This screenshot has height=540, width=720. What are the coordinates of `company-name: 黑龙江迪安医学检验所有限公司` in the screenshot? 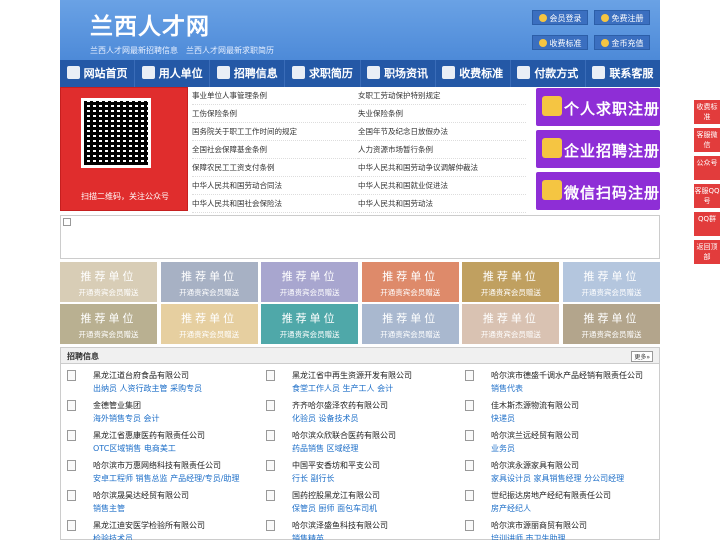 It's located at (149, 525).